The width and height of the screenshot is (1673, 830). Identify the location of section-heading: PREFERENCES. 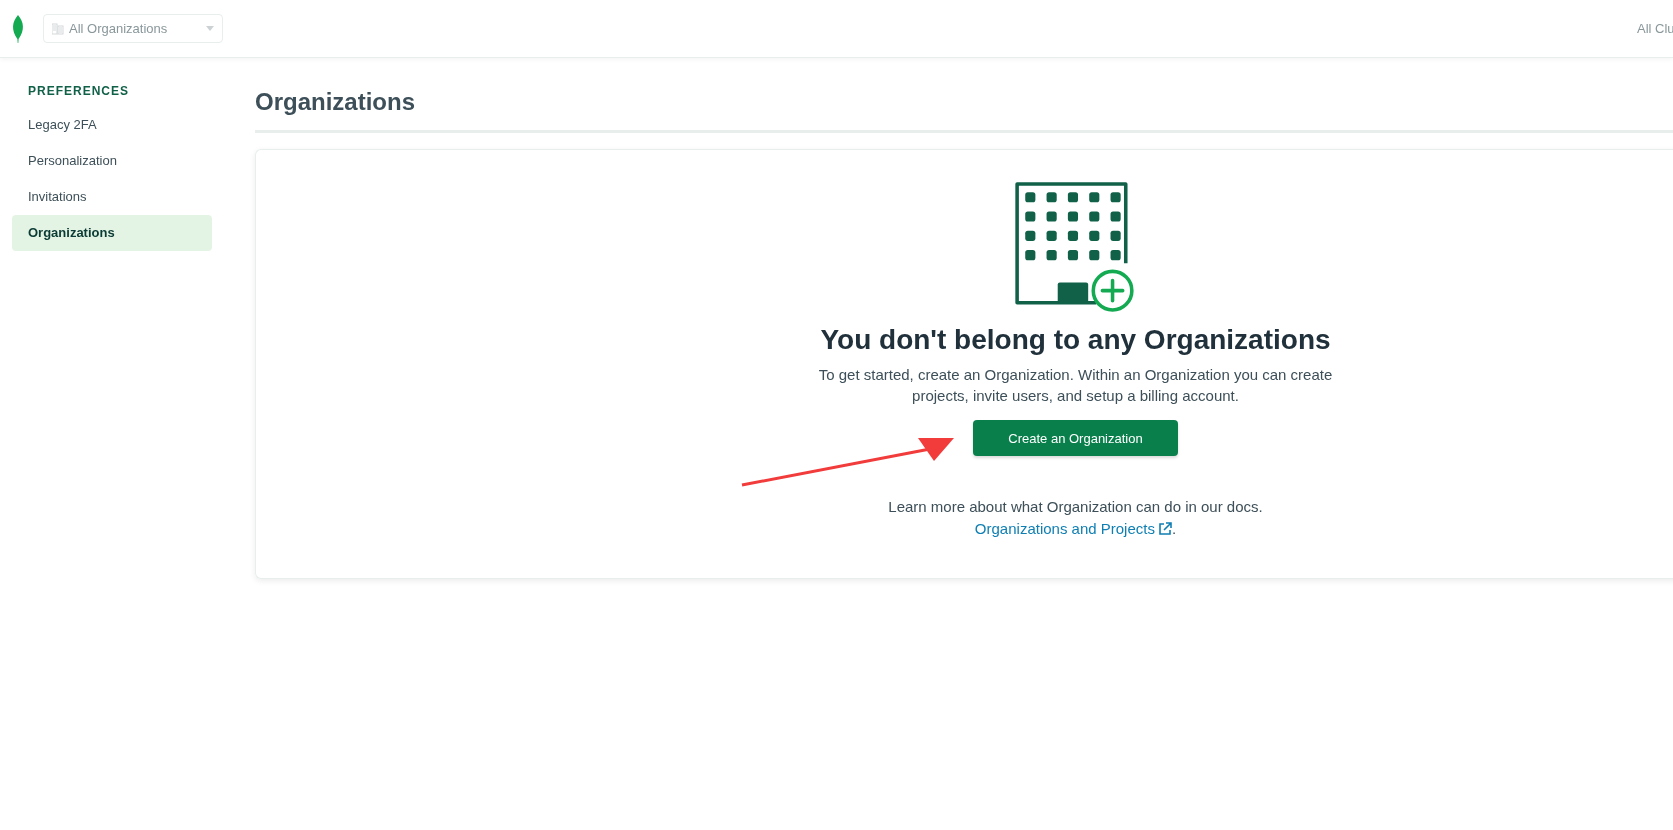
(79, 91).